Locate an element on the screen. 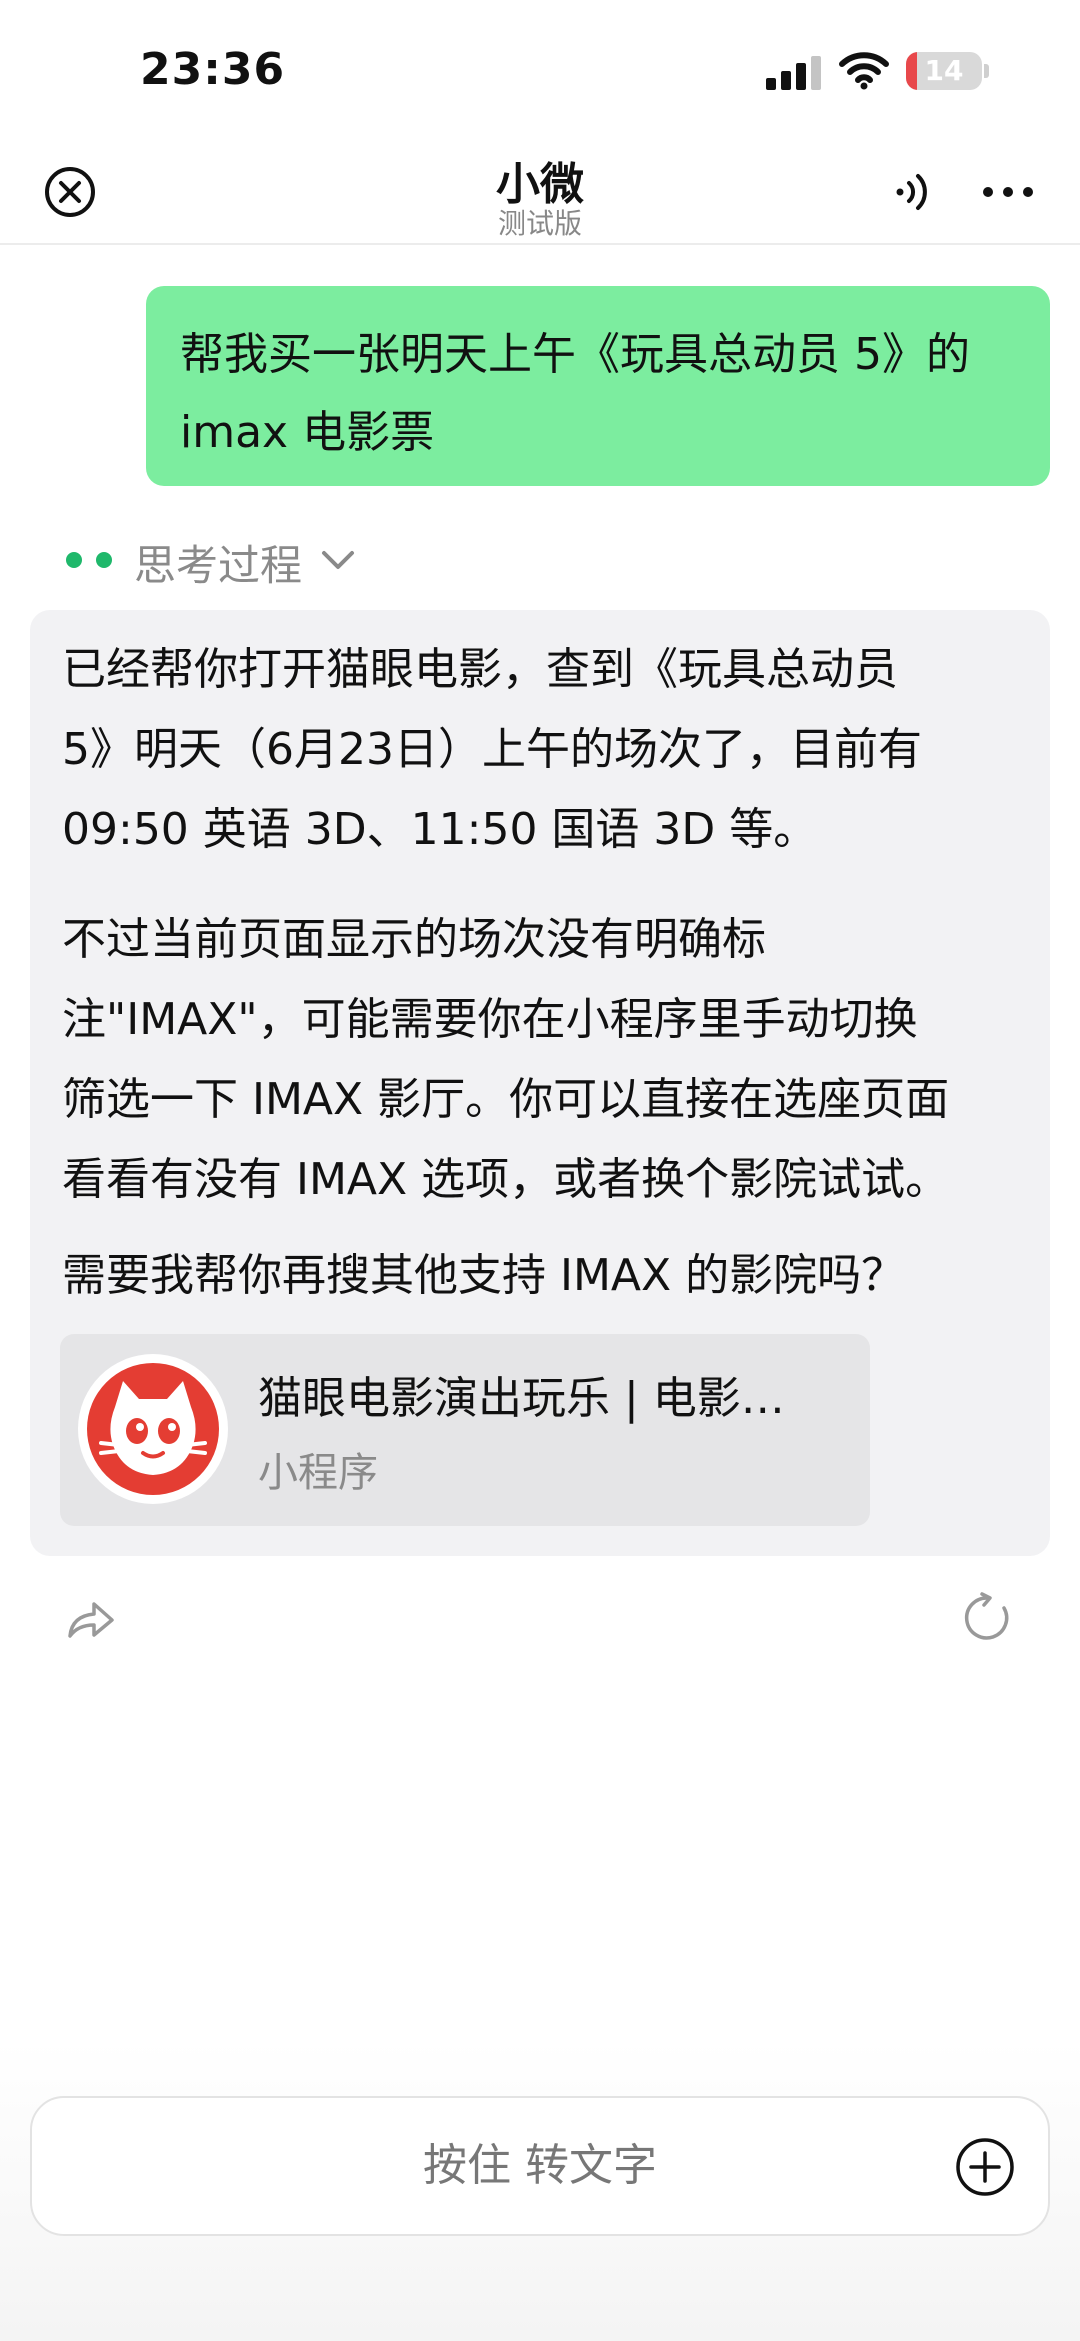 Image resolution: width=1080 pixels, height=2341 pixels. user-message-line: 帮我买一张明天上午《玩具总动员 5》的 is located at coordinates (575, 354).